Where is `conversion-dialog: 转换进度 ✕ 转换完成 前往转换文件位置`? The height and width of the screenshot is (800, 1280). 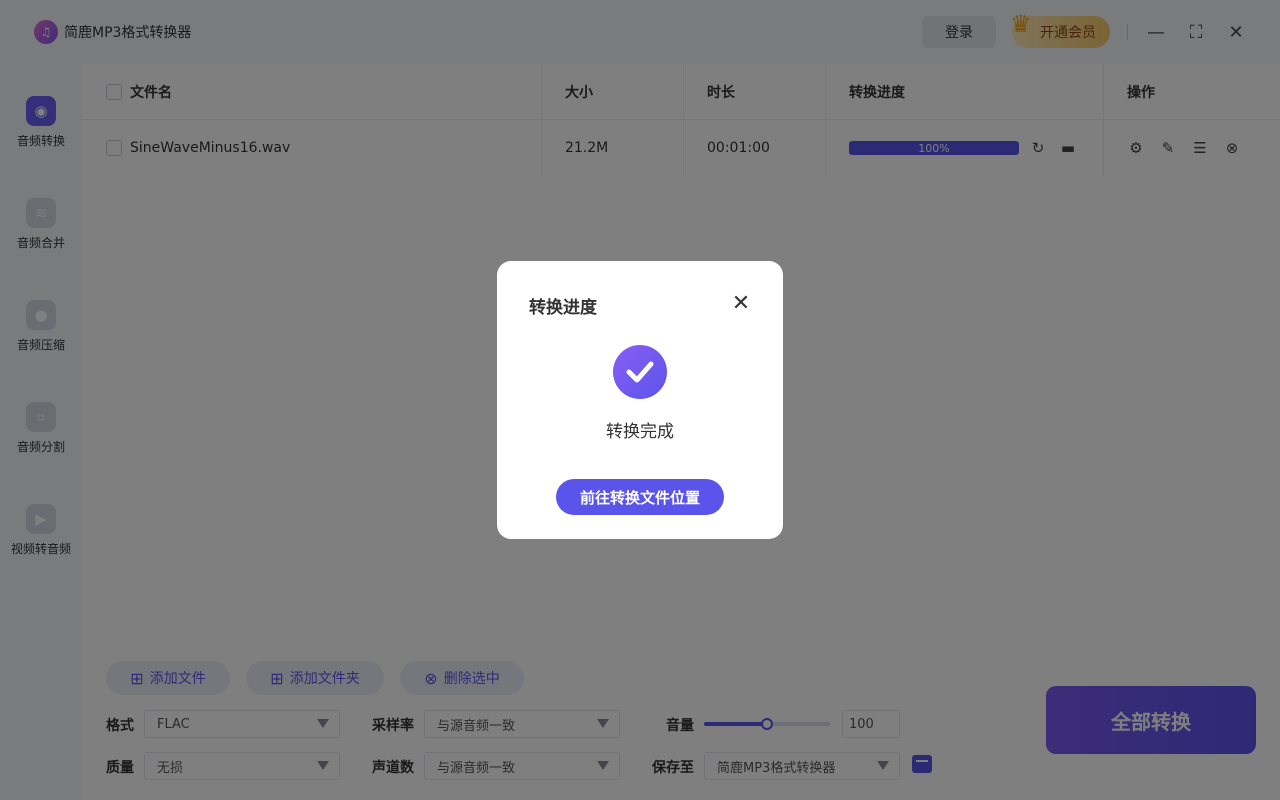 conversion-dialog: 转换进度 ✕ 转换完成 前往转换文件位置 is located at coordinates (640, 400).